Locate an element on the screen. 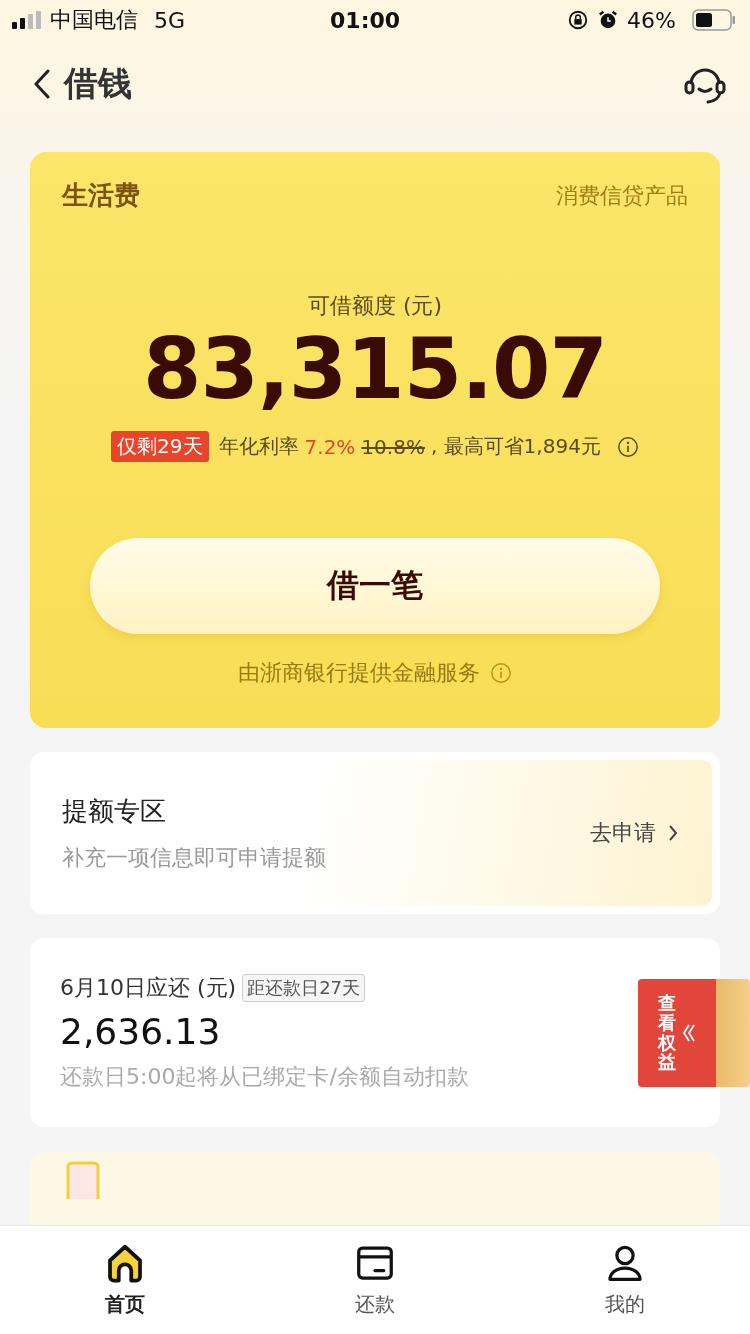  double-chevron-icon is located at coordinates (689, 1032).